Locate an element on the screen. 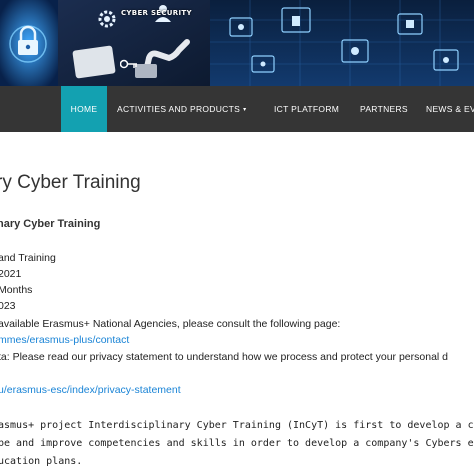 The width and height of the screenshot is (474, 474). nav-item-label: NEWS & EV is located at coordinates (450, 109).